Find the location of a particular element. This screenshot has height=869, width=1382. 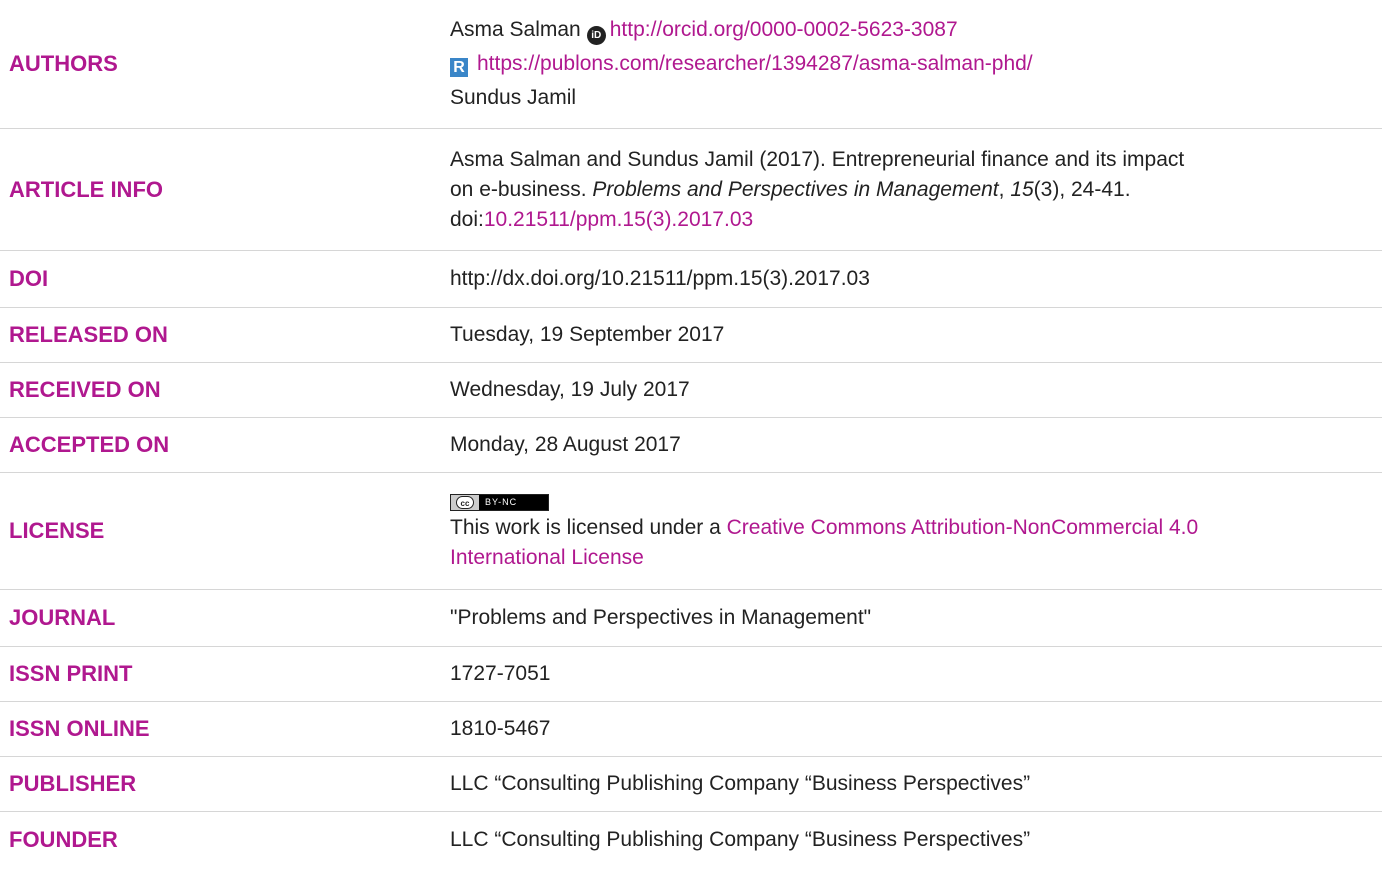

accepted-on-label: ACCEPTED ON is located at coordinates (89, 444).